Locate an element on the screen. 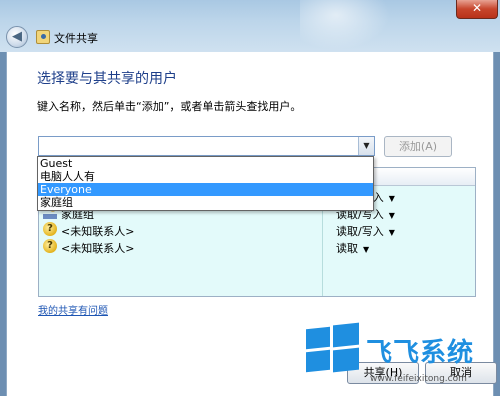  file-share-icon is located at coordinates (43, 37).